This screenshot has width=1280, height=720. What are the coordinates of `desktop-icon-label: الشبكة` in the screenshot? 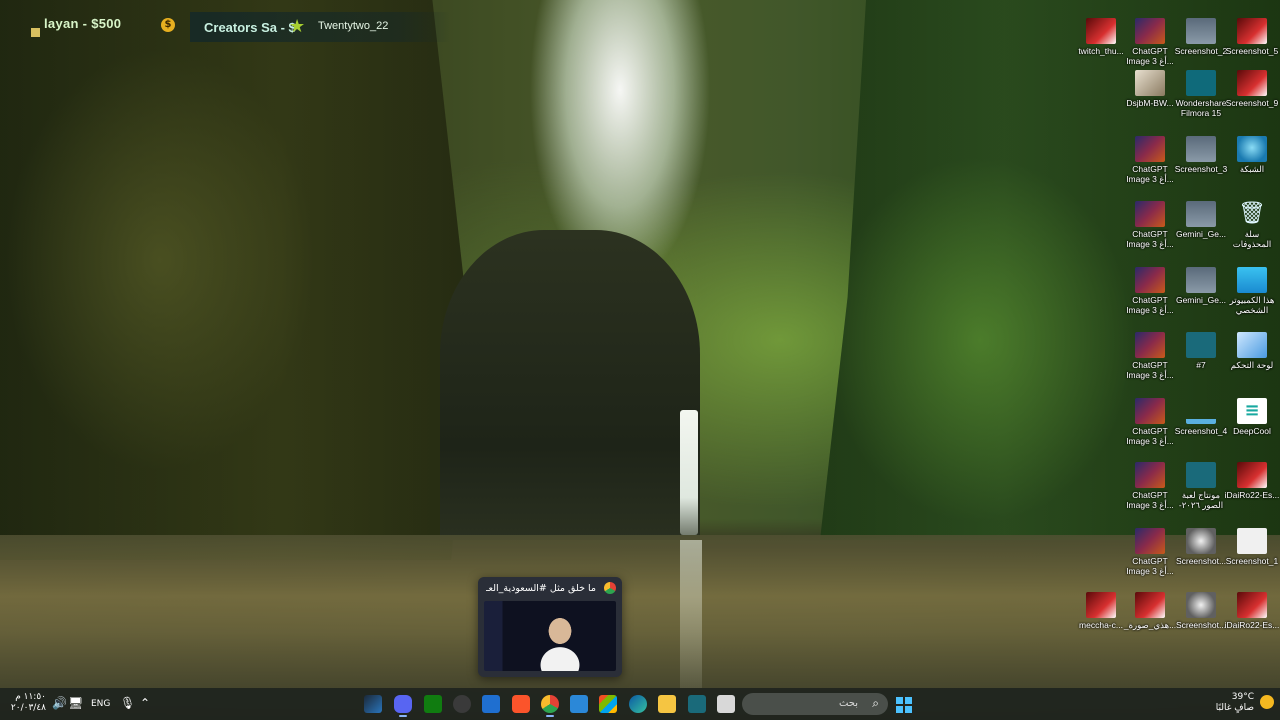 It's located at (1252, 169).